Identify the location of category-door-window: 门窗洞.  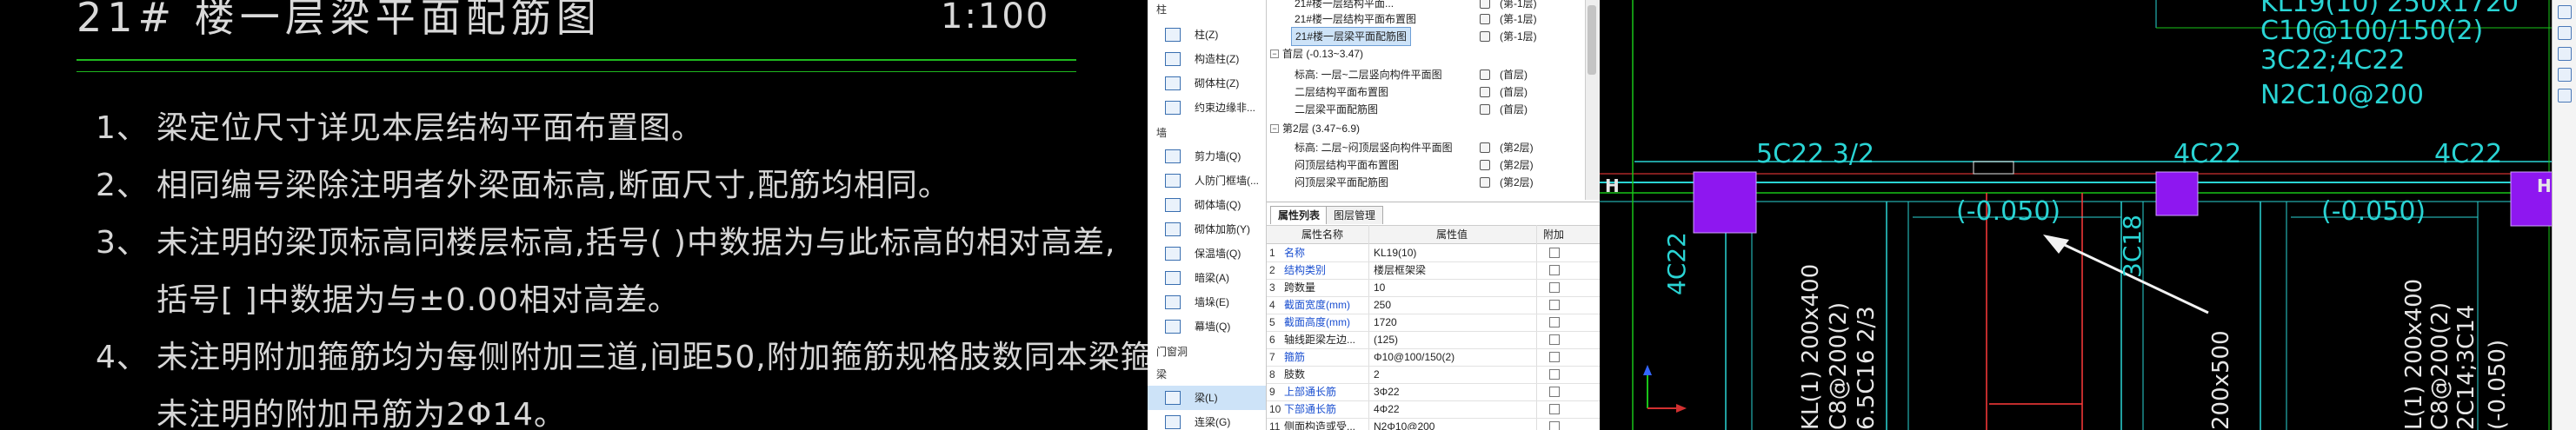
(1207, 352).